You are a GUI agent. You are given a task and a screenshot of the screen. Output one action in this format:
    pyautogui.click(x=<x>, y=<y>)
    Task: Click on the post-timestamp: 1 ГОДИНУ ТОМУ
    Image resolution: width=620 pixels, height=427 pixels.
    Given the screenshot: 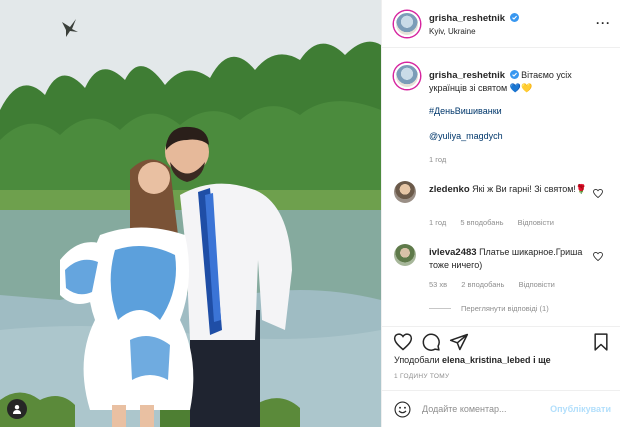 What is the action you would take?
    pyautogui.click(x=421, y=376)
    